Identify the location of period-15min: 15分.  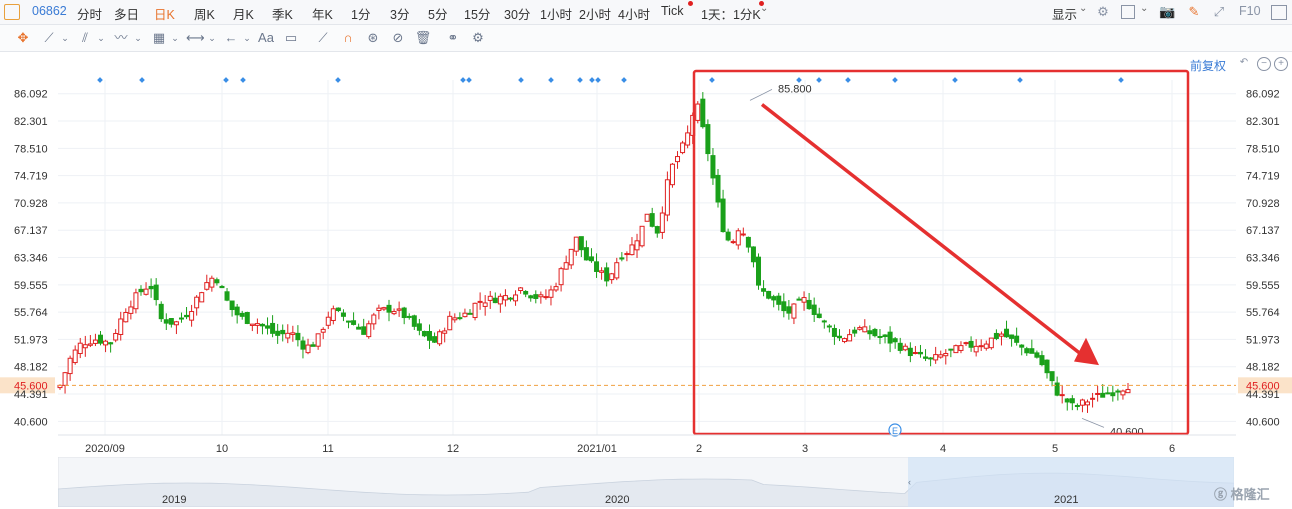
(477, 13).